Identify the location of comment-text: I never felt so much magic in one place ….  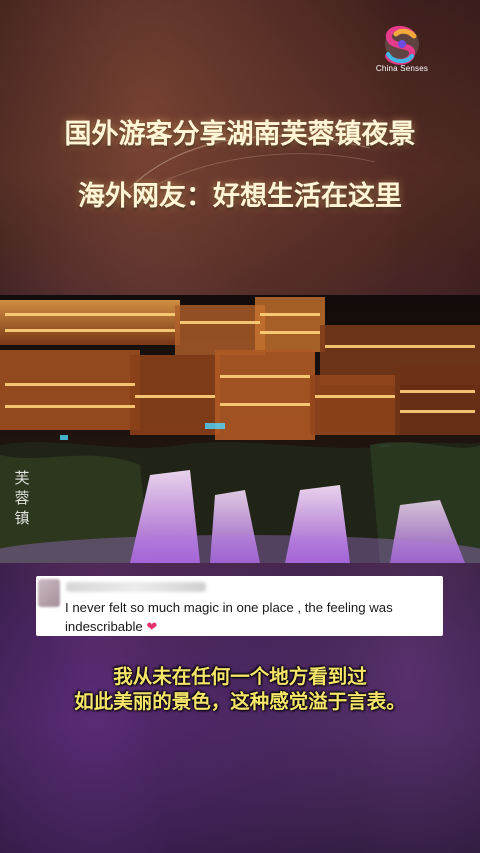
(254, 617).